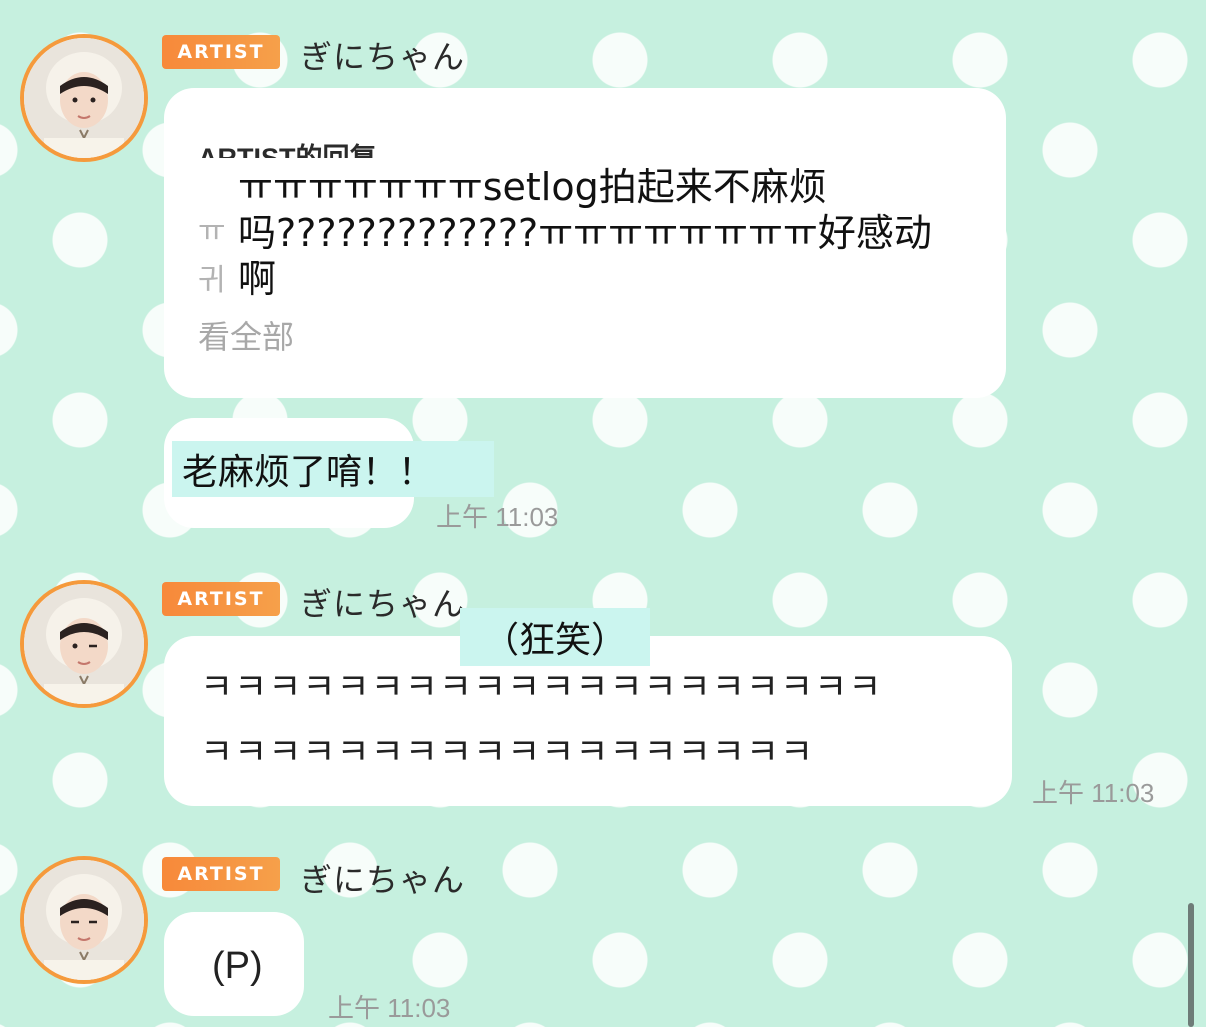 Image resolution: width=1206 pixels, height=1027 pixels. What do you see at coordinates (237, 966) in the screenshot?
I see `message-text: (P)` at bounding box center [237, 966].